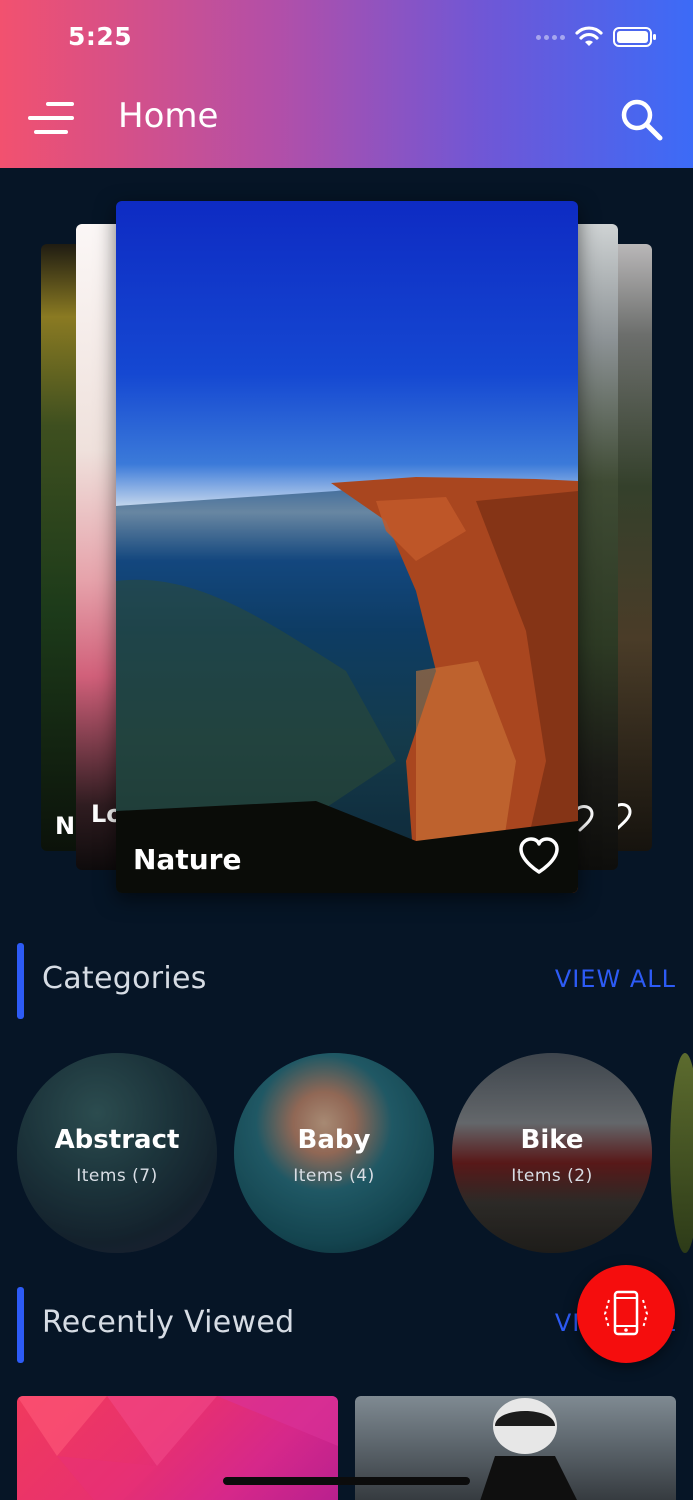  I want to click on category-abstract: Abstract Items (7), so click(117, 1153).